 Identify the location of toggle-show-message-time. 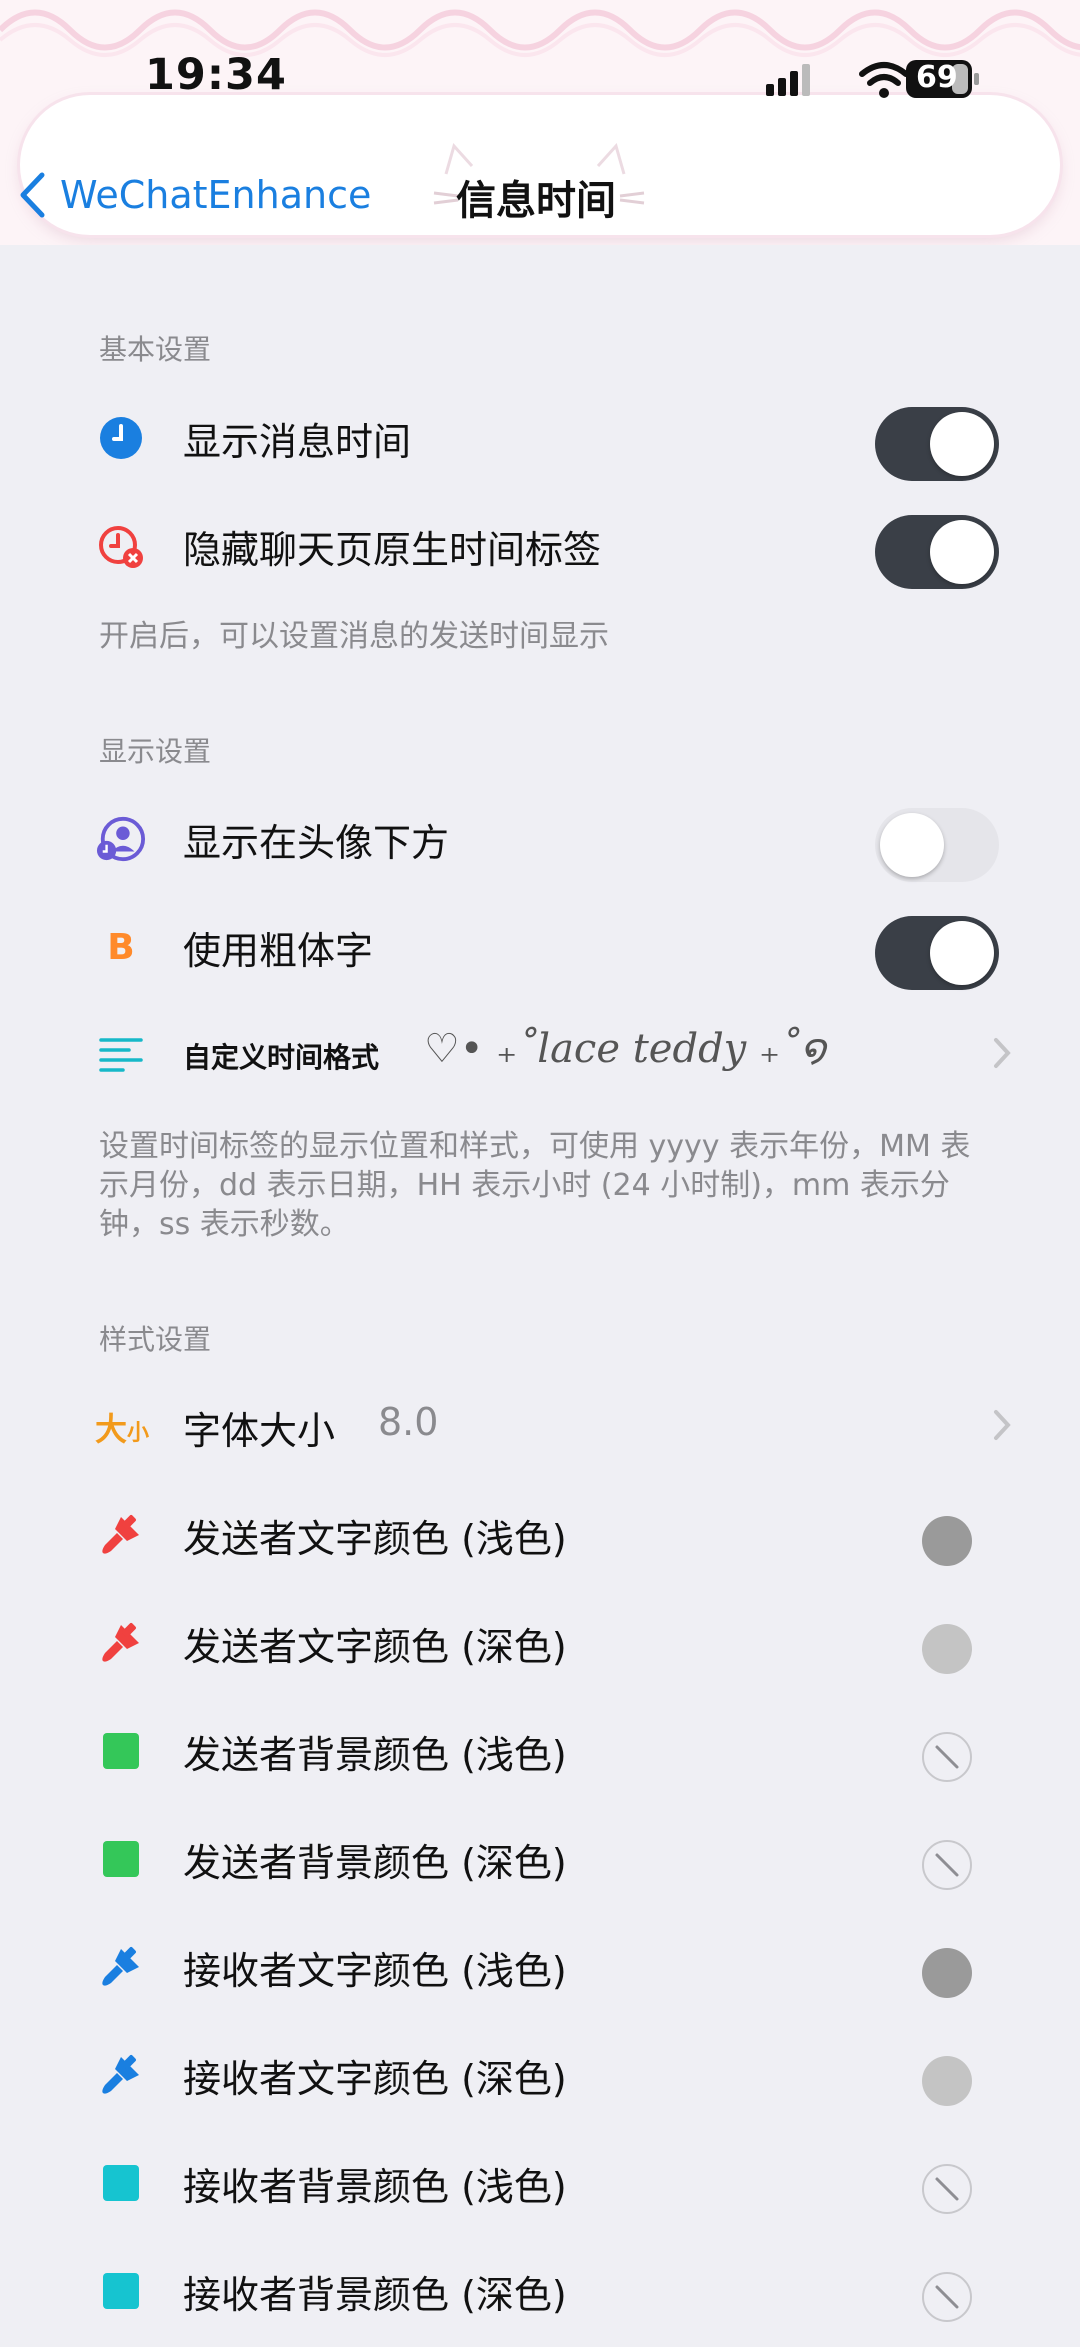
(937, 444).